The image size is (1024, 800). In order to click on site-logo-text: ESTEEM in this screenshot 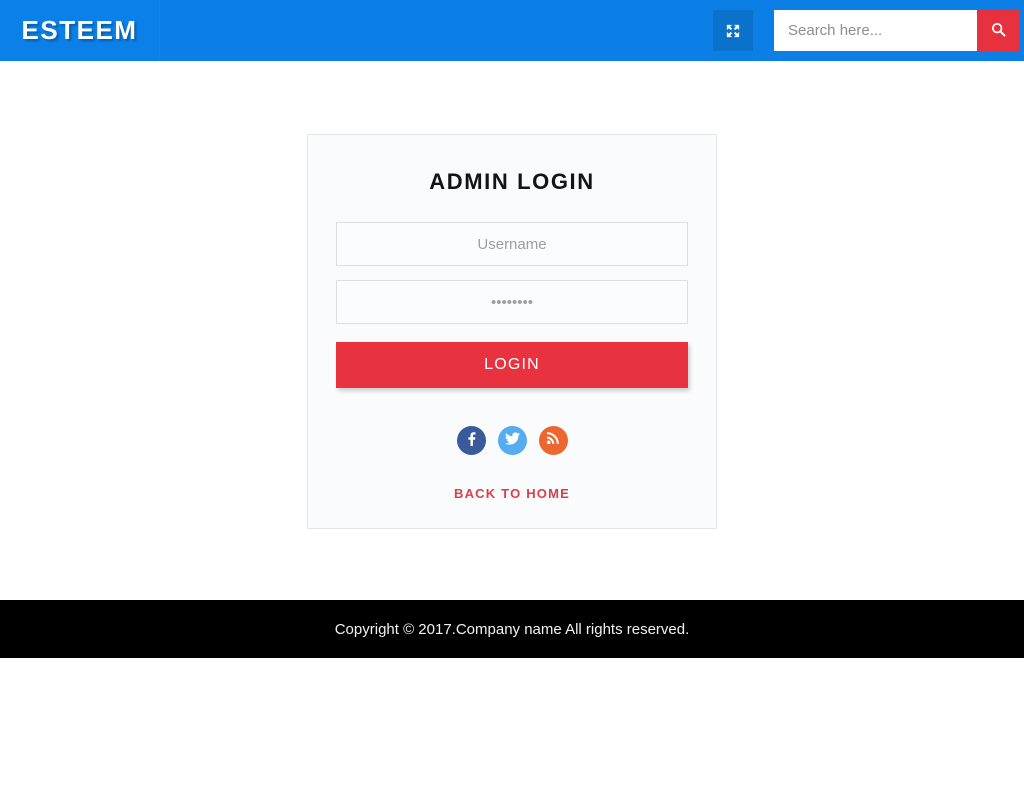, I will do `click(79, 30)`.